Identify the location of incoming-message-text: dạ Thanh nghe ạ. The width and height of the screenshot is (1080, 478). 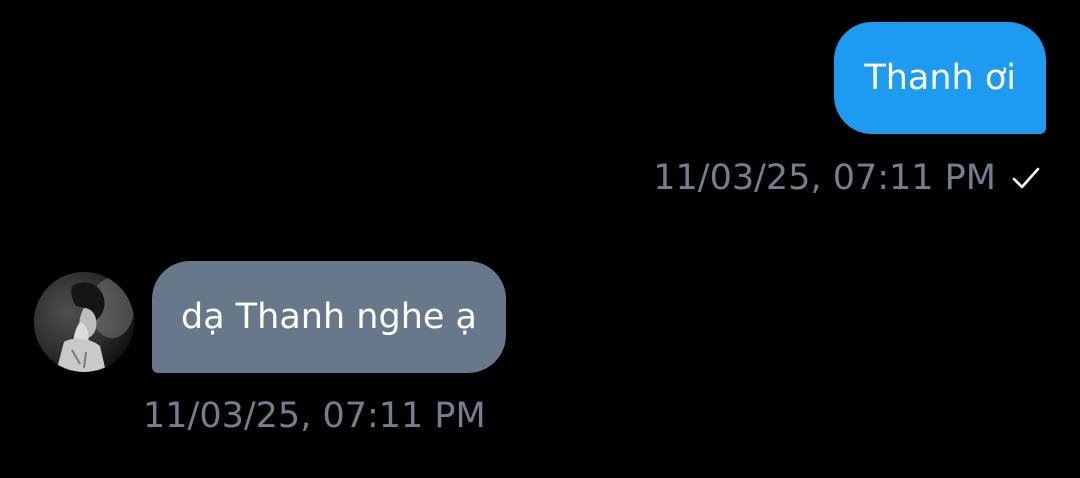
(329, 317).